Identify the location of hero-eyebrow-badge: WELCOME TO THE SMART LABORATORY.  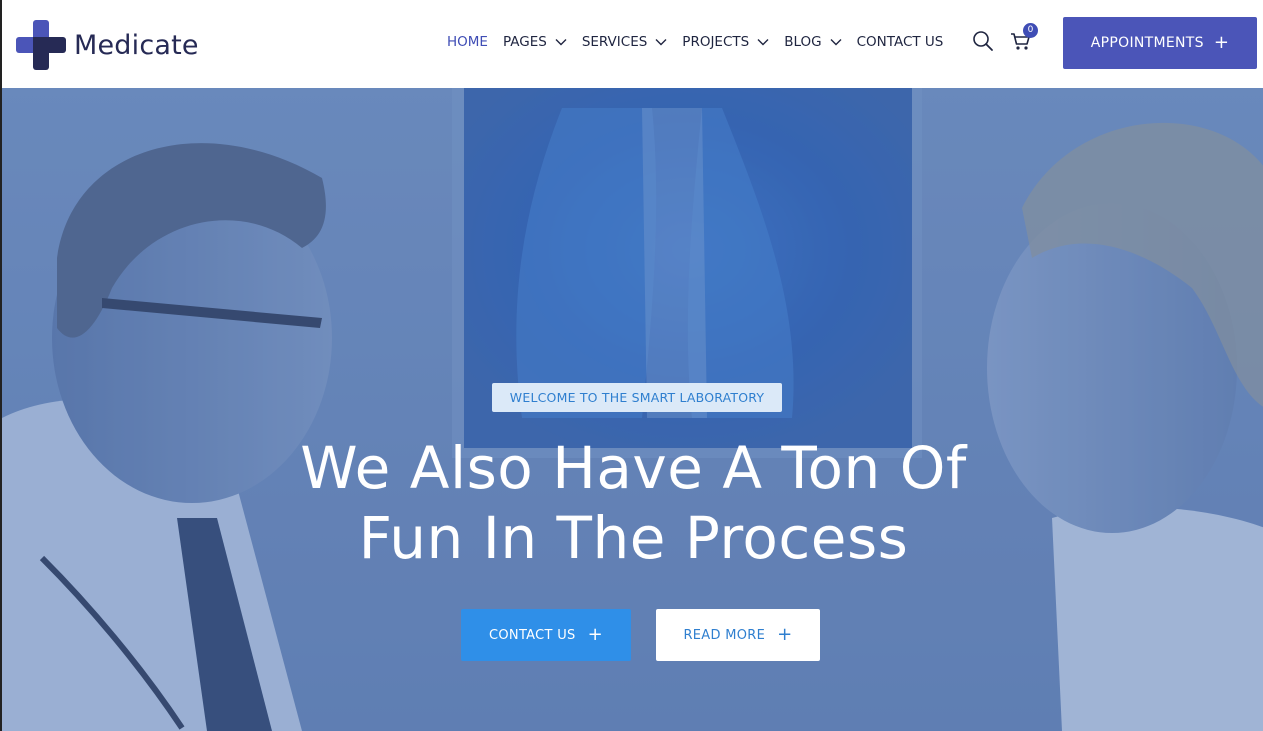
(637, 397).